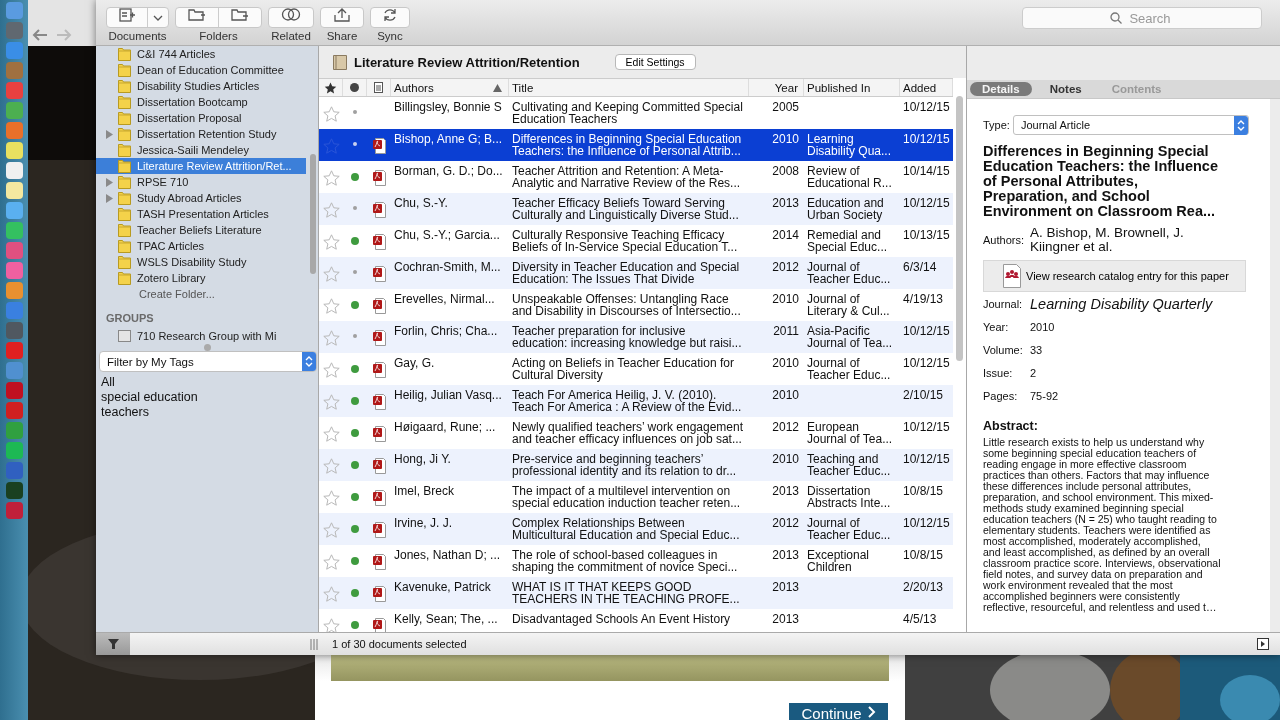 Image resolution: width=1280 pixels, height=720 pixels. I want to click on caret-icon, so click(158, 17).